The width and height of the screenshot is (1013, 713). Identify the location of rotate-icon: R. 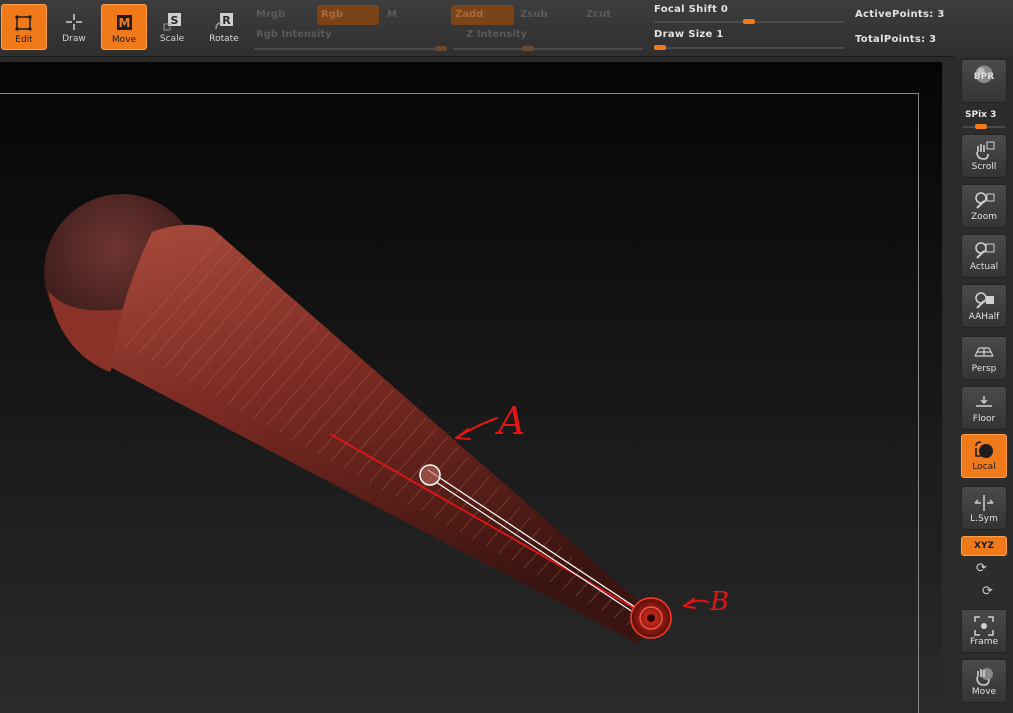
(224, 21).